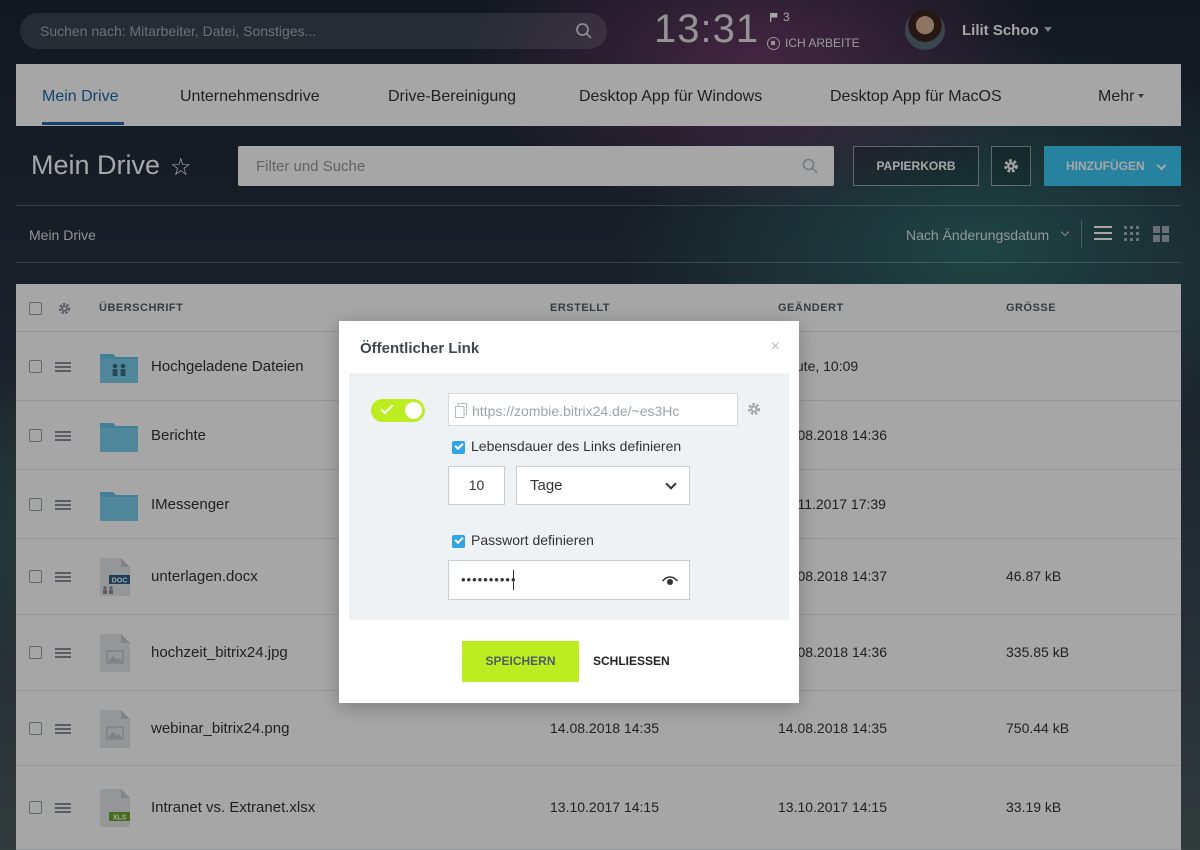  What do you see at coordinates (489, 579) in the screenshot?
I see `password-mask: ••••••••••` at bounding box center [489, 579].